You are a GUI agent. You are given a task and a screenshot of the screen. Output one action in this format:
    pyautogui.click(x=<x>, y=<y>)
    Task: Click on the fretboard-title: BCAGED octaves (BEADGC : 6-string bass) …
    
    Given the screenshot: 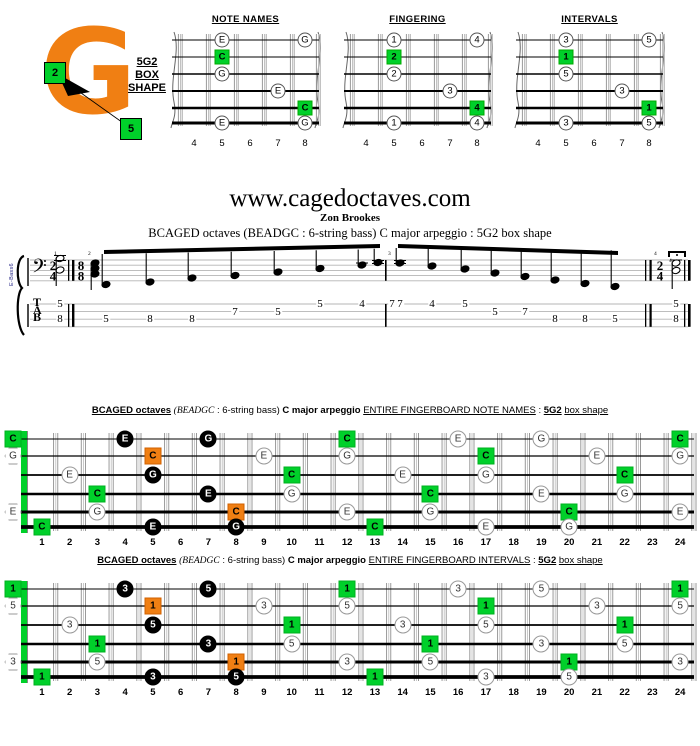 What is the action you would take?
    pyautogui.click(x=350, y=410)
    